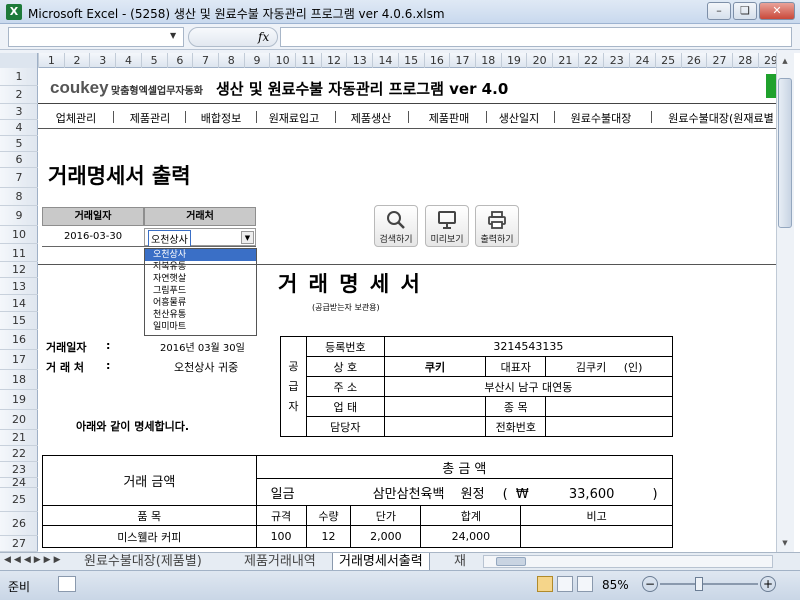 The image size is (800, 600). What do you see at coordinates (19, 178) in the screenshot?
I see `row-header-cell: 7` at bounding box center [19, 178].